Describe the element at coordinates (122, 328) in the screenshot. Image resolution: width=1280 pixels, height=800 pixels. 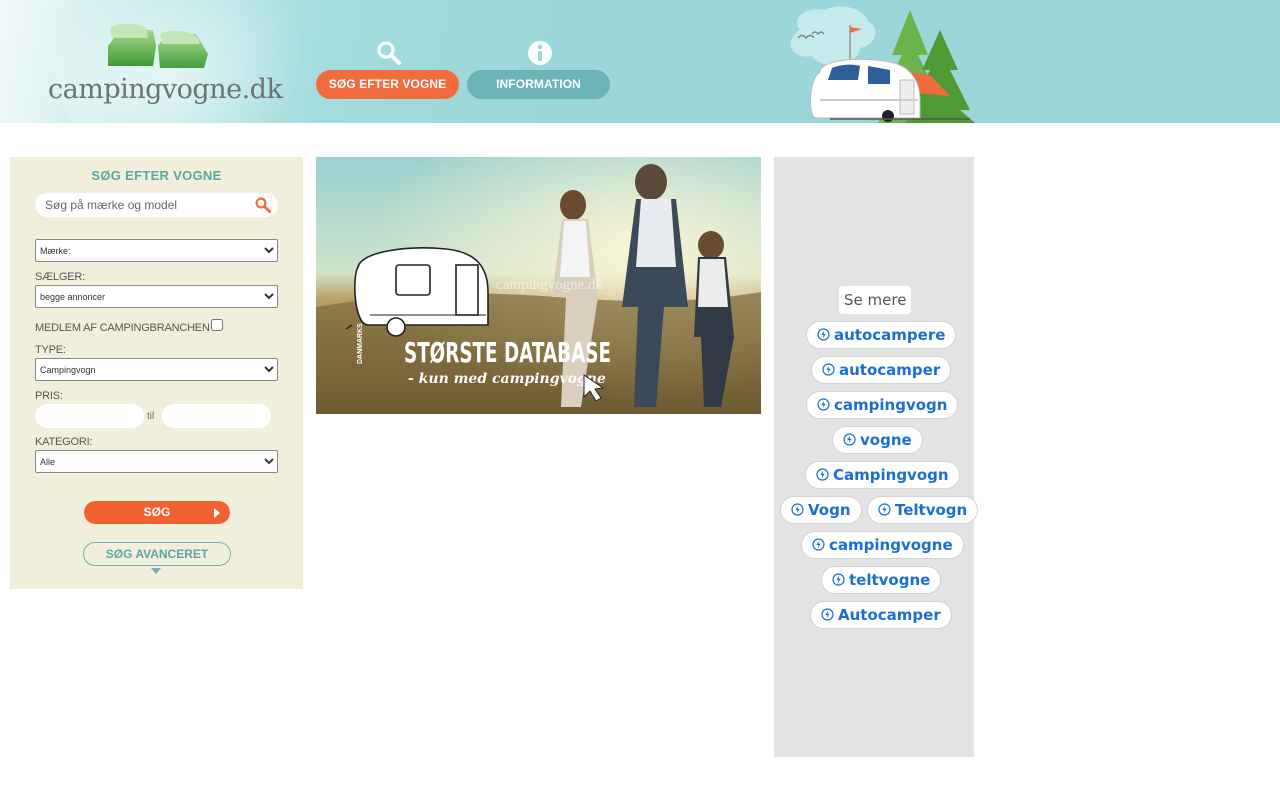
I see `member-label: MEDLEM AF CAMPINGBRANCHEN` at that location.